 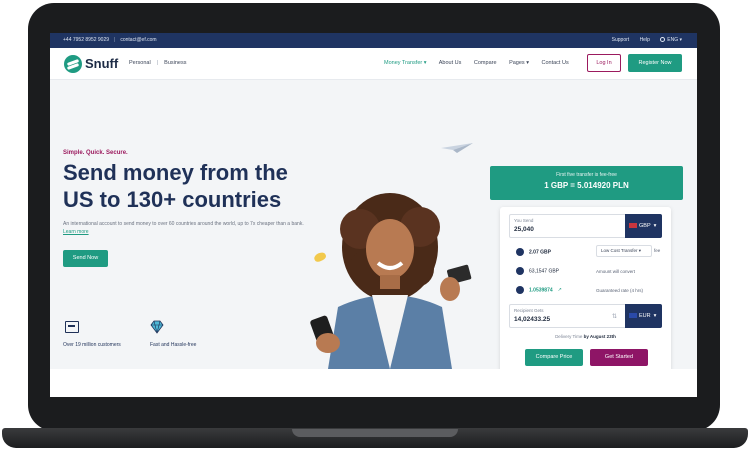 I want to click on fee-value: 2.07 GBP, so click(x=540, y=252).